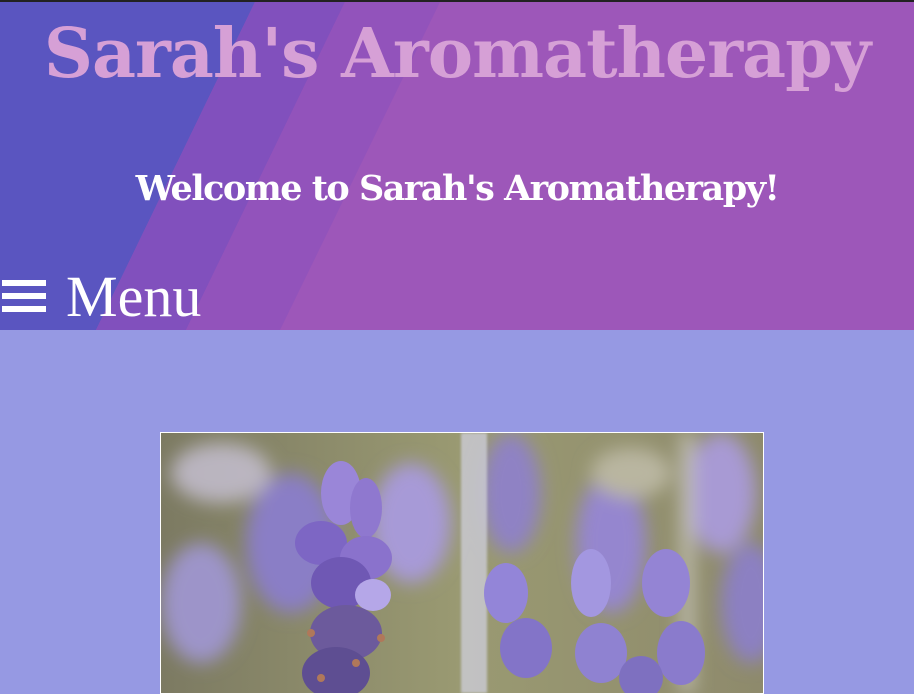 This screenshot has width=914, height=694. I want to click on menu-toggle-button: Menu, so click(101, 296).